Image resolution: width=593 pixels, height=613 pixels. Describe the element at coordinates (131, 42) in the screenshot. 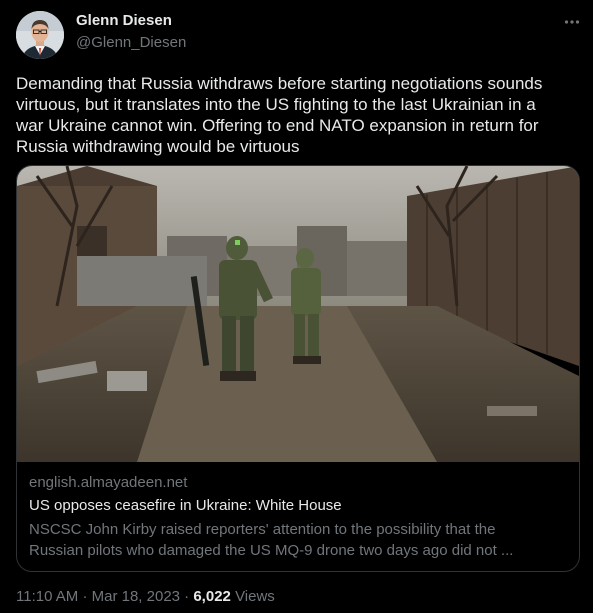

I see `author-handle: @Glenn_Diesen` at that location.